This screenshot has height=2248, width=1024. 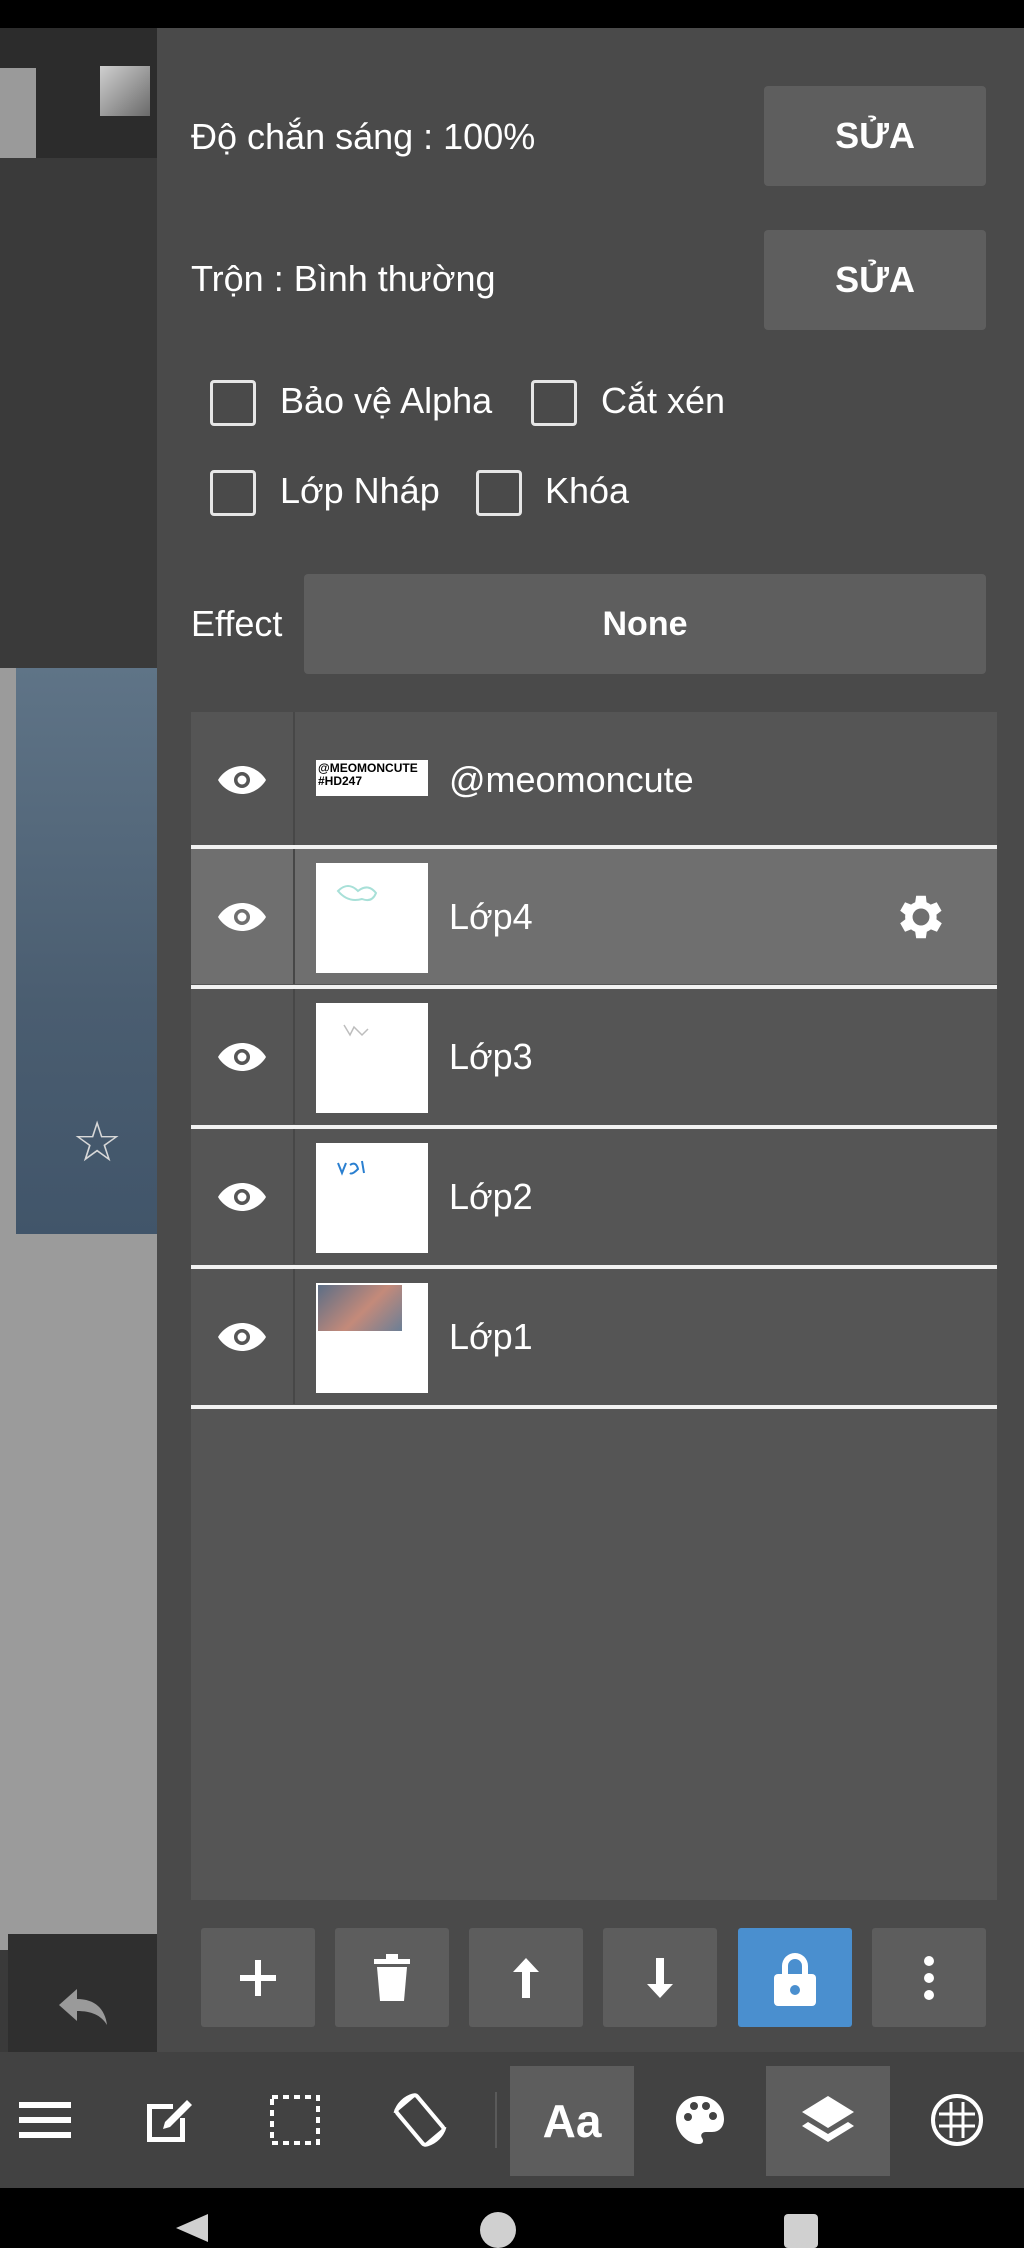 What do you see at coordinates (491, 916) in the screenshot?
I see `layer-name: Lớp4` at bounding box center [491, 916].